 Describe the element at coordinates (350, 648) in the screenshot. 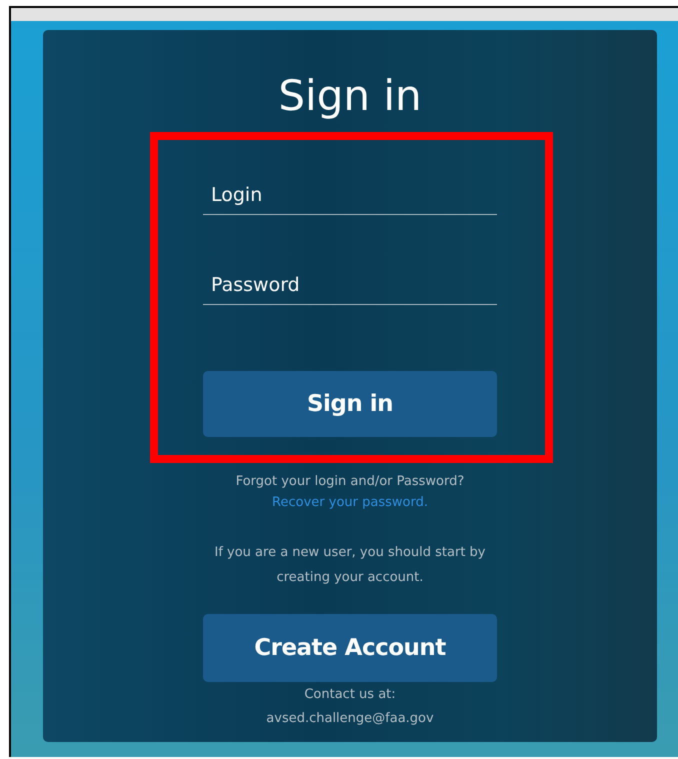

I see `create-account-button: Create Account` at that location.